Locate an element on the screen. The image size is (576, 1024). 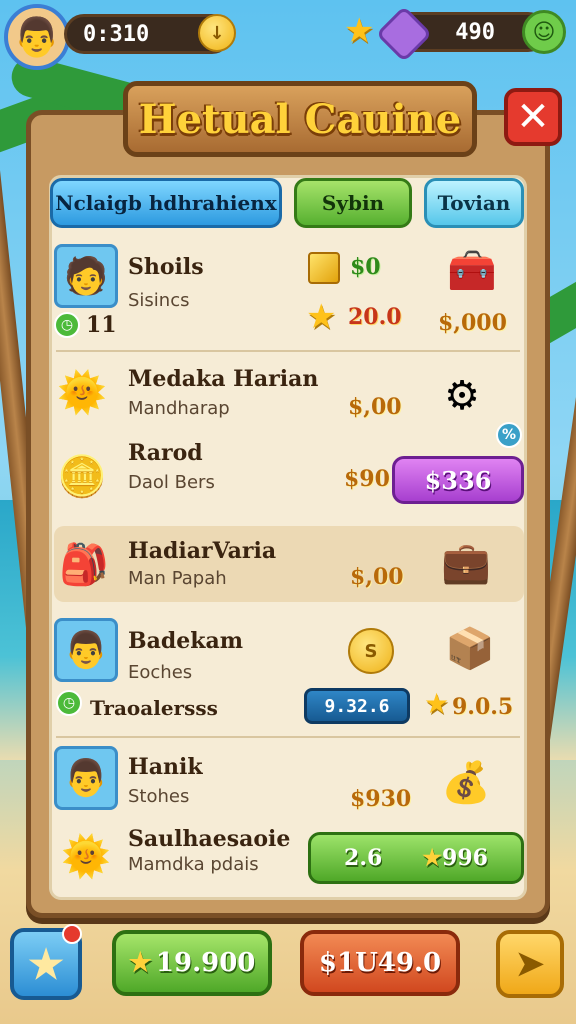
close-button: ✕ is located at coordinates (533, 117).